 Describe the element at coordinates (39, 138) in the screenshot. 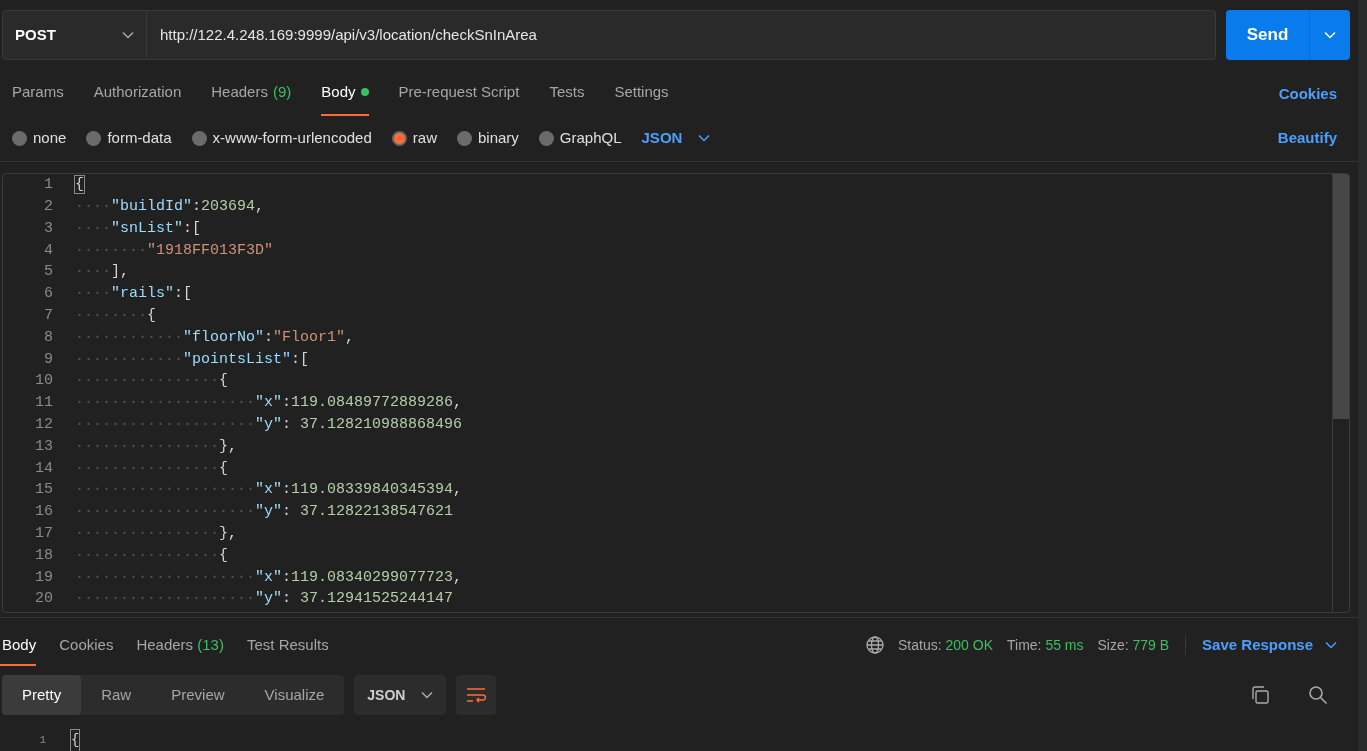

I see `body-type-radio: none` at that location.